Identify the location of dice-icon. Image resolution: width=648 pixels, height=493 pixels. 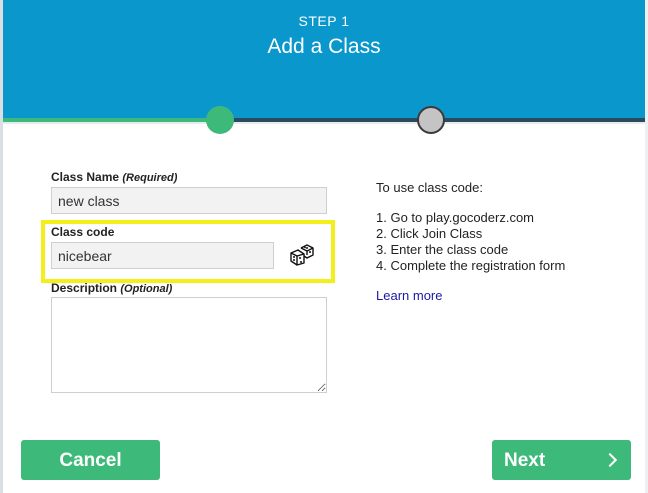
(302, 255).